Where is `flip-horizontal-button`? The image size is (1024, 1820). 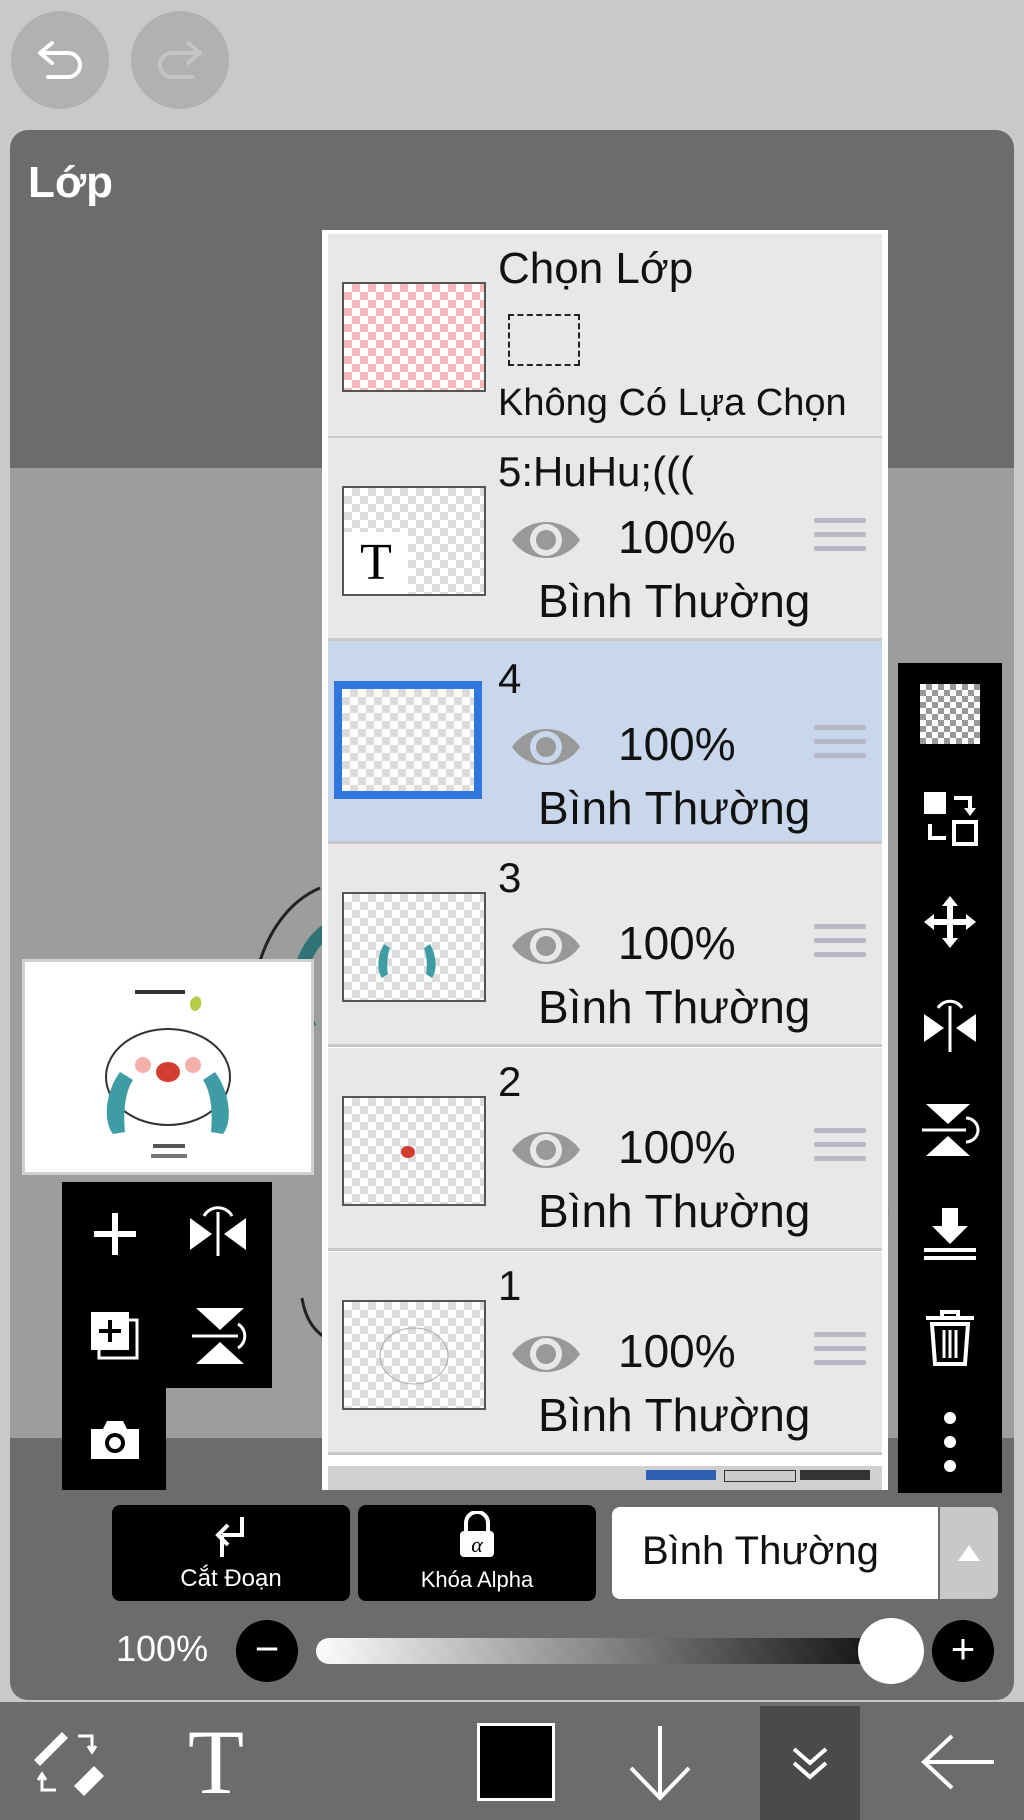
flip-horizontal-button is located at coordinates (218, 1234).